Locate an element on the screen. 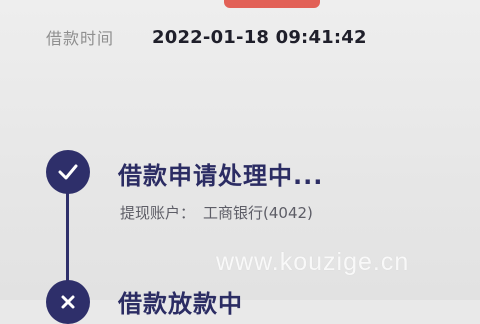  check-icon is located at coordinates (68, 172).